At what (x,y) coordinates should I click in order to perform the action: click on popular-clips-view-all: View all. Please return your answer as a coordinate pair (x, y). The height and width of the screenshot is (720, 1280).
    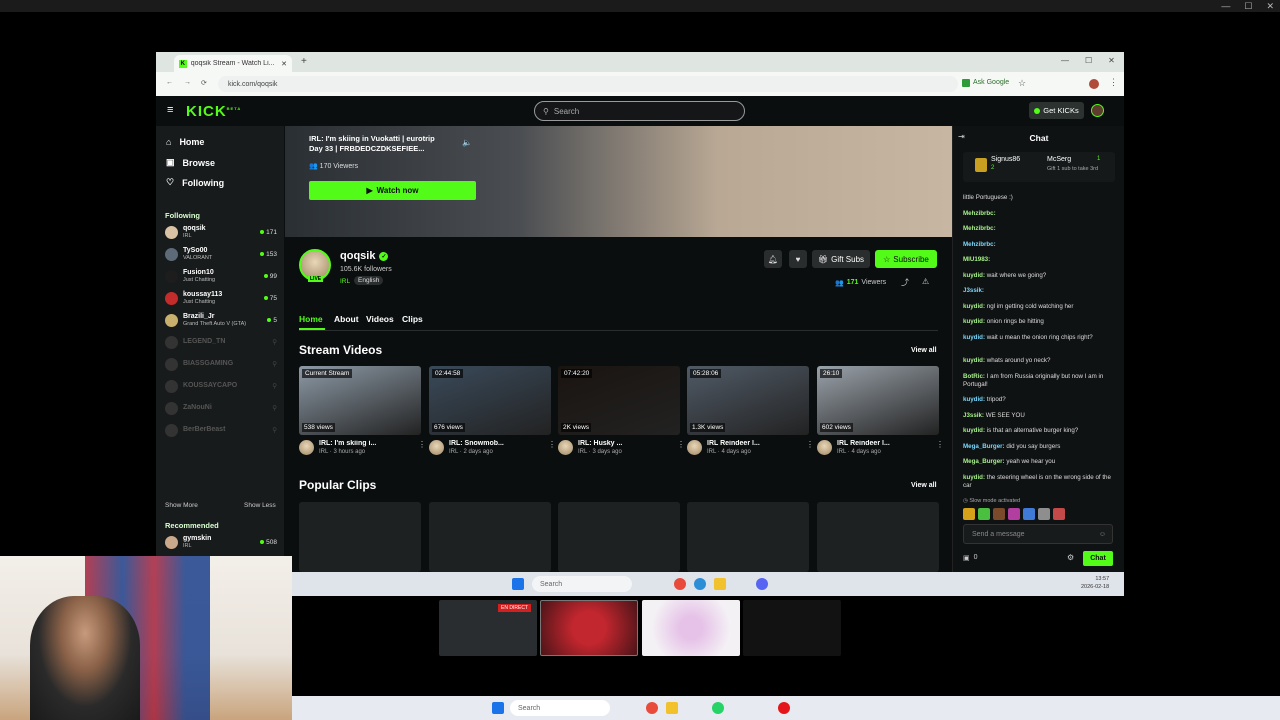
    Looking at the image, I should click on (924, 485).